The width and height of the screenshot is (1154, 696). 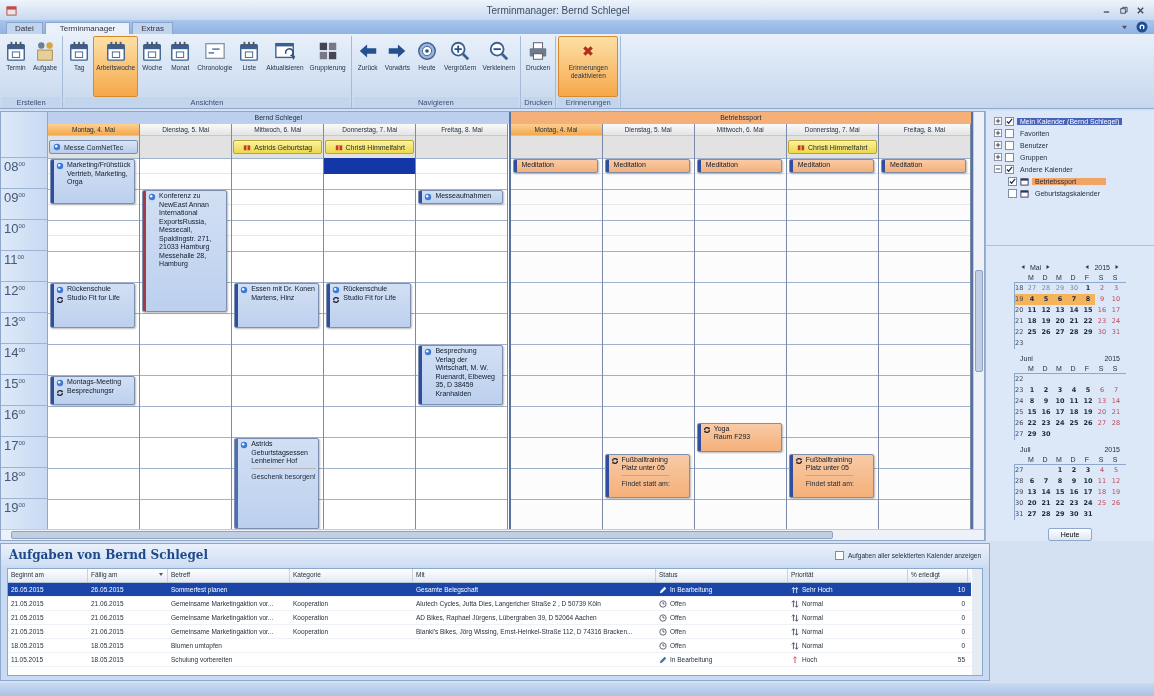 What do you see at coordinates (214, 51) in the screenshot?
I see `timeline-icon` at bounding box center [214, 51].